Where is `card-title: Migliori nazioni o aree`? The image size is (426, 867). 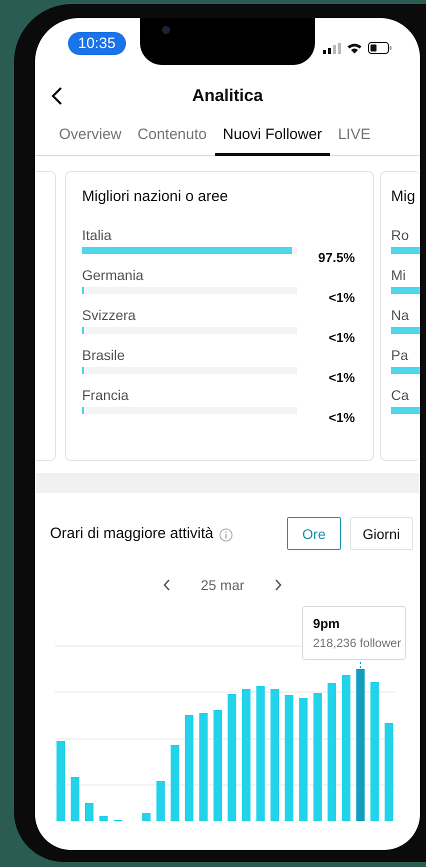
card-title: Migliori nazioni o aree is located at coordinates (155, 196).